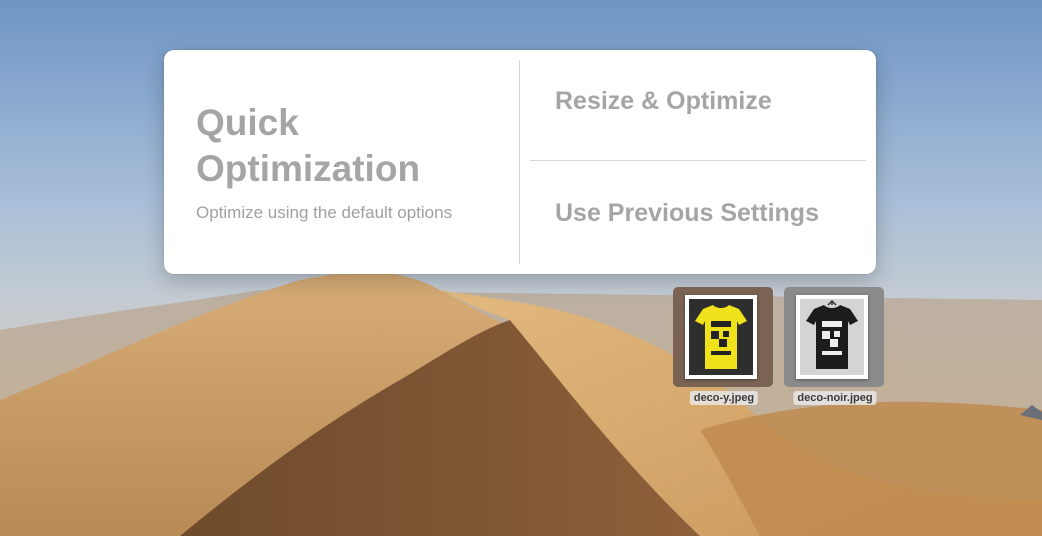 This screenshot has width=1042, height=536. What do you see at coordinates (687, 213) in the screenshot?
I see `use-previous-settings-option: Use Previous Settings` at bounding box center [687, 213].